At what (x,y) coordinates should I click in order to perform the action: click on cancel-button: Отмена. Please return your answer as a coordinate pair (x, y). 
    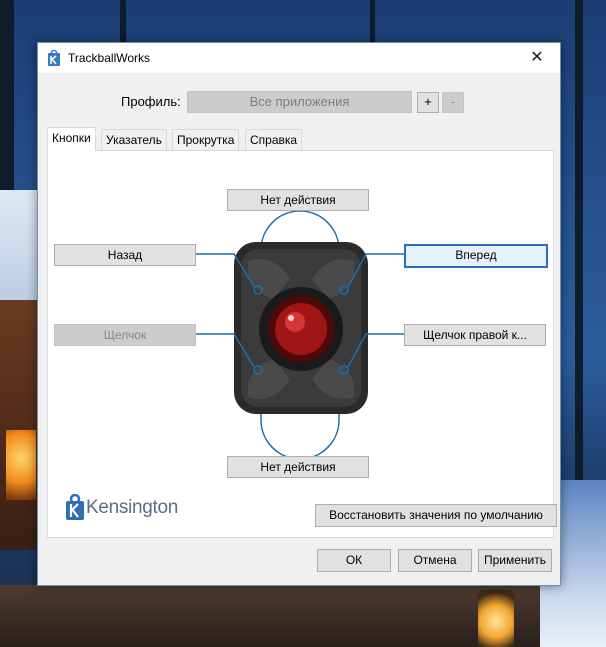
    Looking at the image, I should click on (435, 560).